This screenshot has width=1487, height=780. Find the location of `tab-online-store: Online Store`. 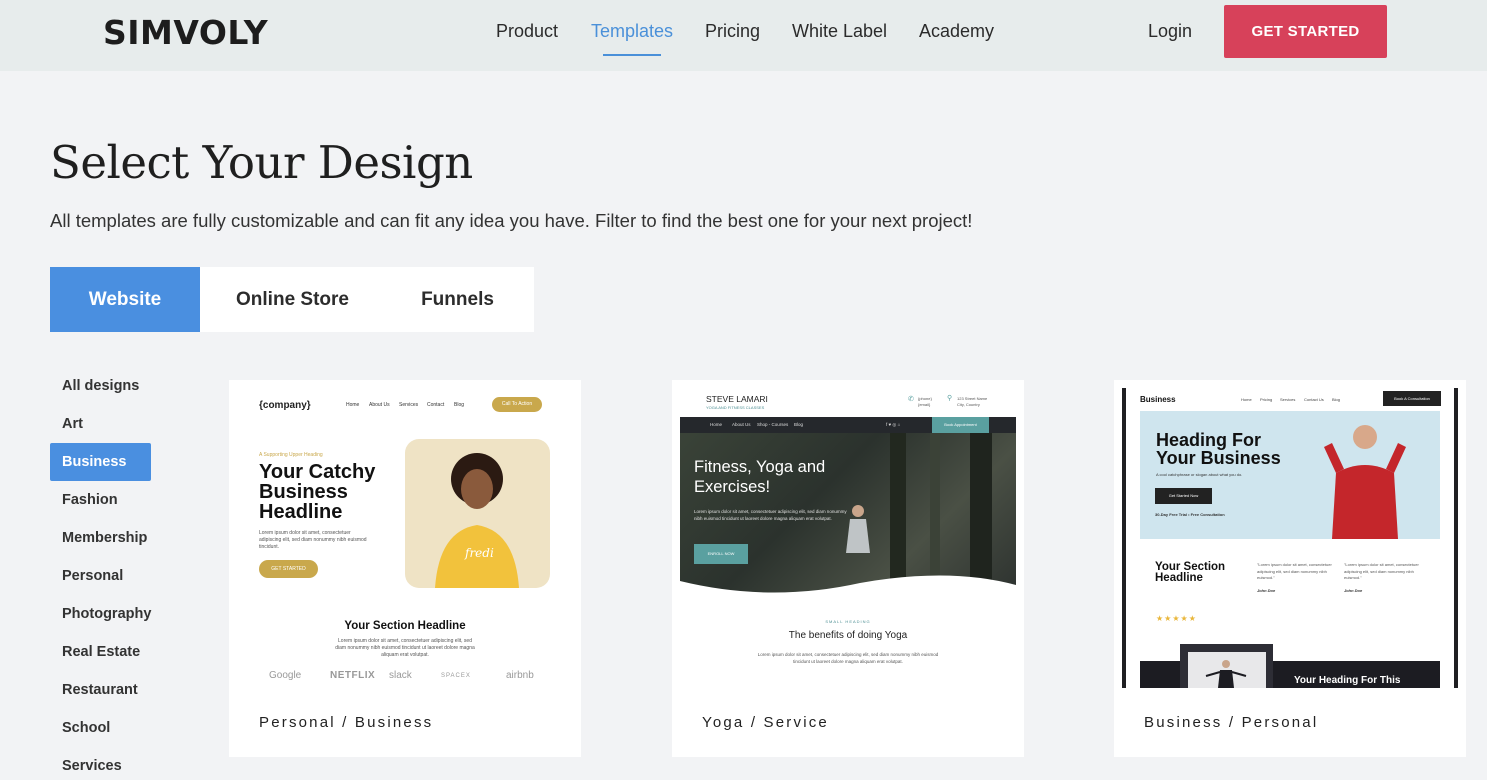

tab-online-store: Online Store is located at coordinates (292, 299).